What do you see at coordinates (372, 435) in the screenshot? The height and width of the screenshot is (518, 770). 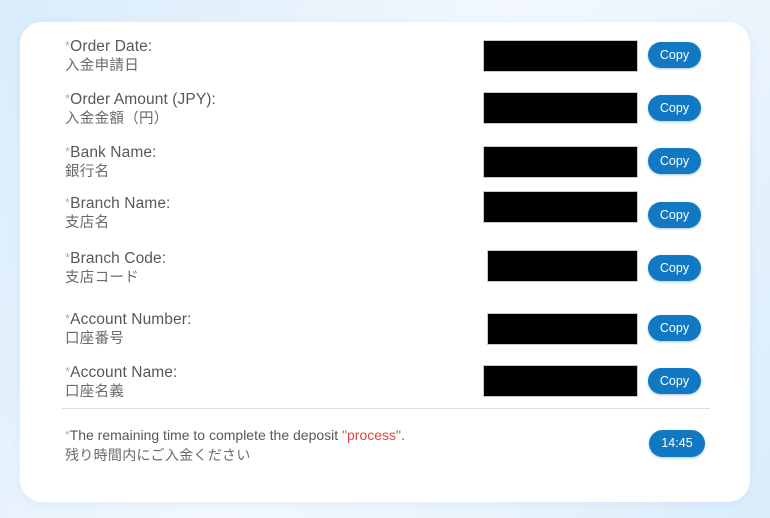 I see `footer-highlight-process: "process"` at bounding box center [372, 435].